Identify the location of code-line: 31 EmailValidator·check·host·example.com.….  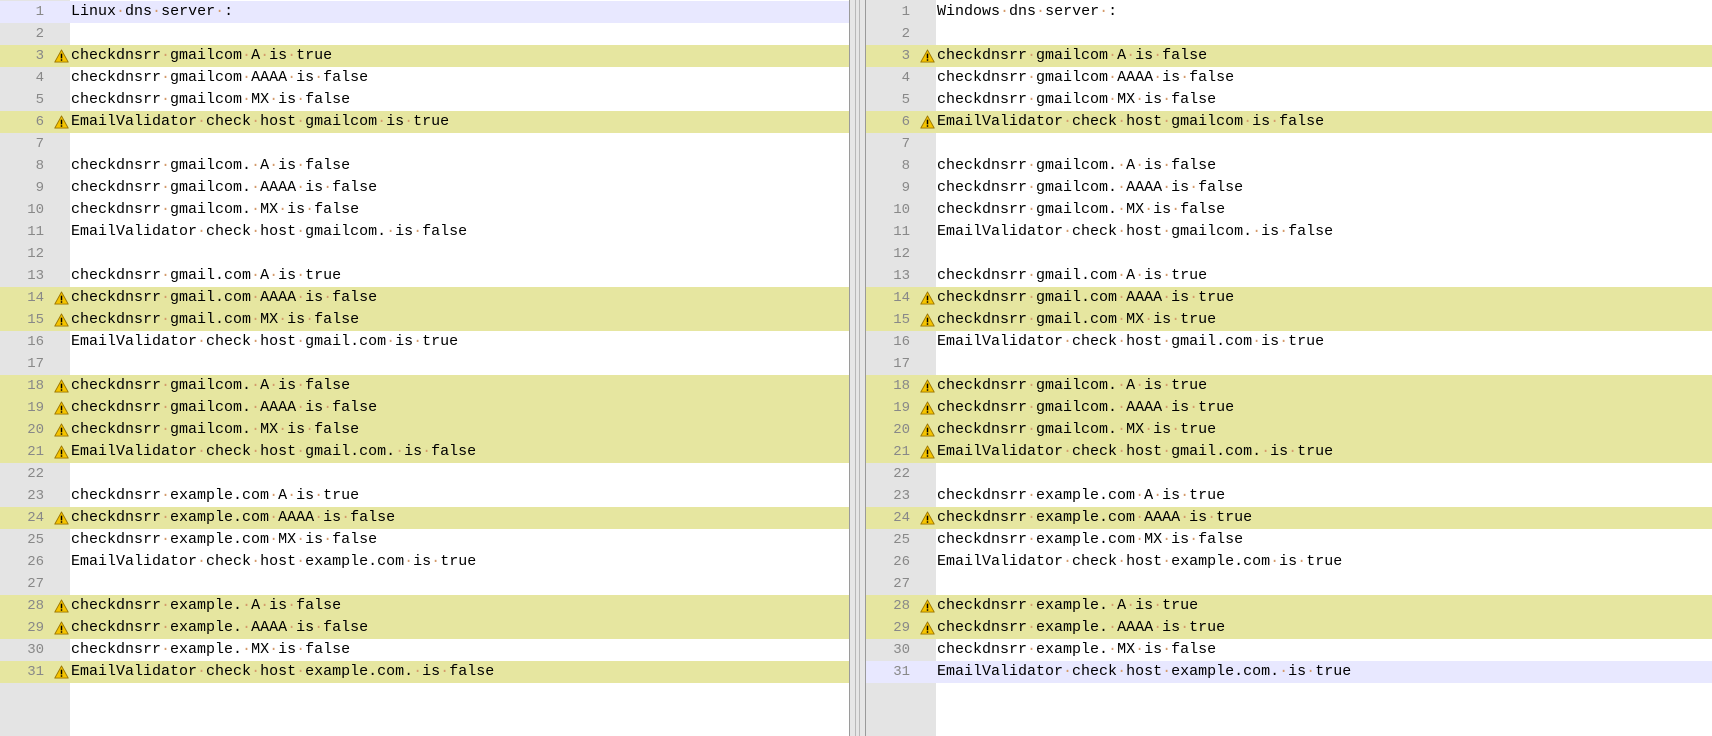
(1289, 672).